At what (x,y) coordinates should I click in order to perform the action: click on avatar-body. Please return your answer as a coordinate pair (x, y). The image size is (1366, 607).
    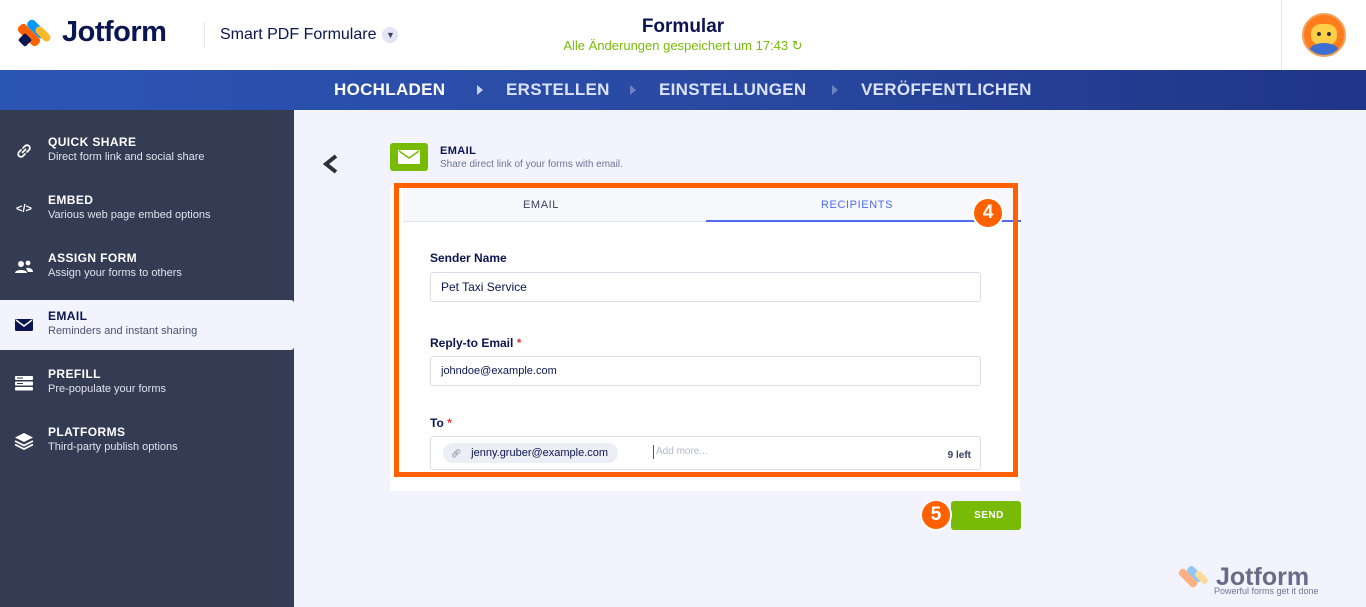
    Looking at the image, I should click on (1324, 49).